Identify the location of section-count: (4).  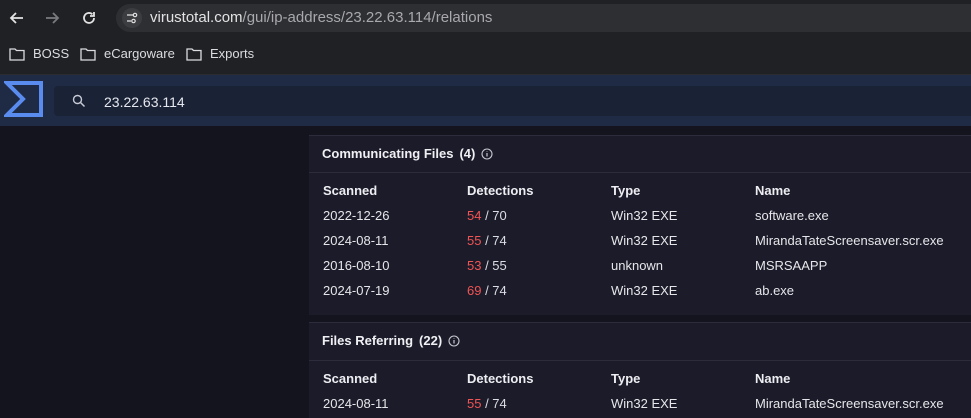
(467, 153).